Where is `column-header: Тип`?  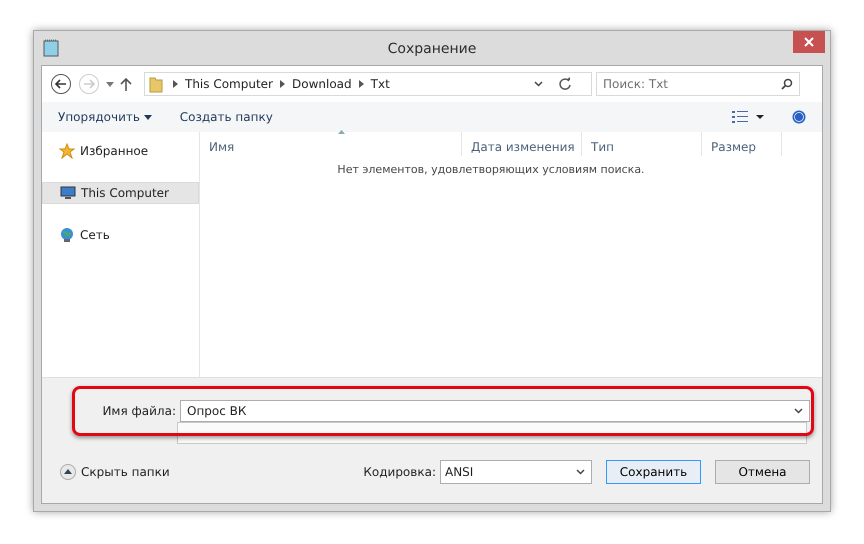
column-header: Тип is located at coordinates (602, 147).